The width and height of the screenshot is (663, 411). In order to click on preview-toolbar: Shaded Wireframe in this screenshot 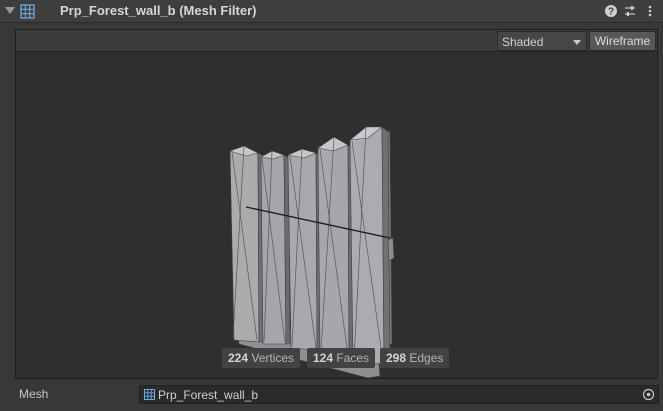, I will do `click(336, 41)`.